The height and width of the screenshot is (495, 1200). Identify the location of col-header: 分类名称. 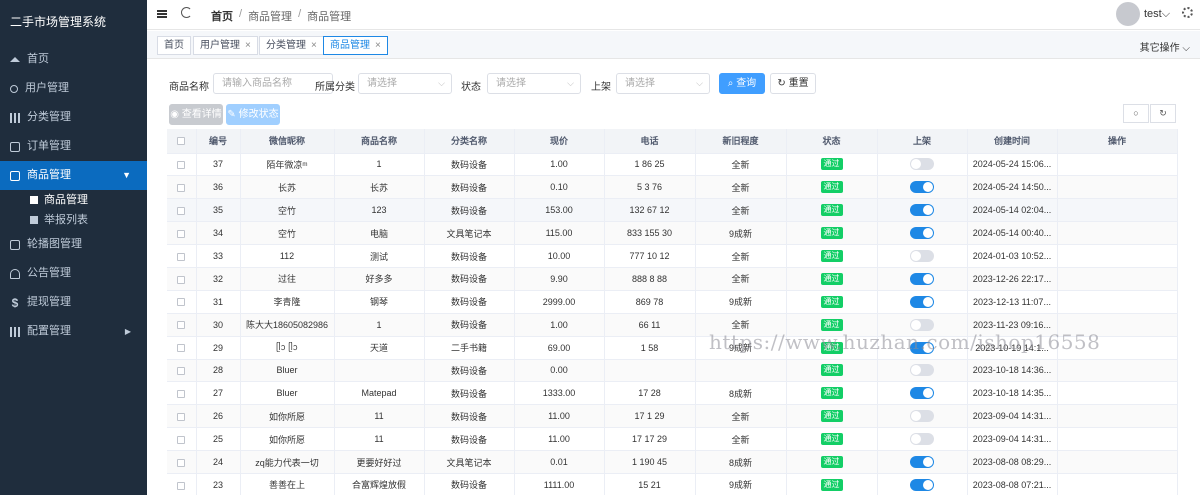
(469, 141).